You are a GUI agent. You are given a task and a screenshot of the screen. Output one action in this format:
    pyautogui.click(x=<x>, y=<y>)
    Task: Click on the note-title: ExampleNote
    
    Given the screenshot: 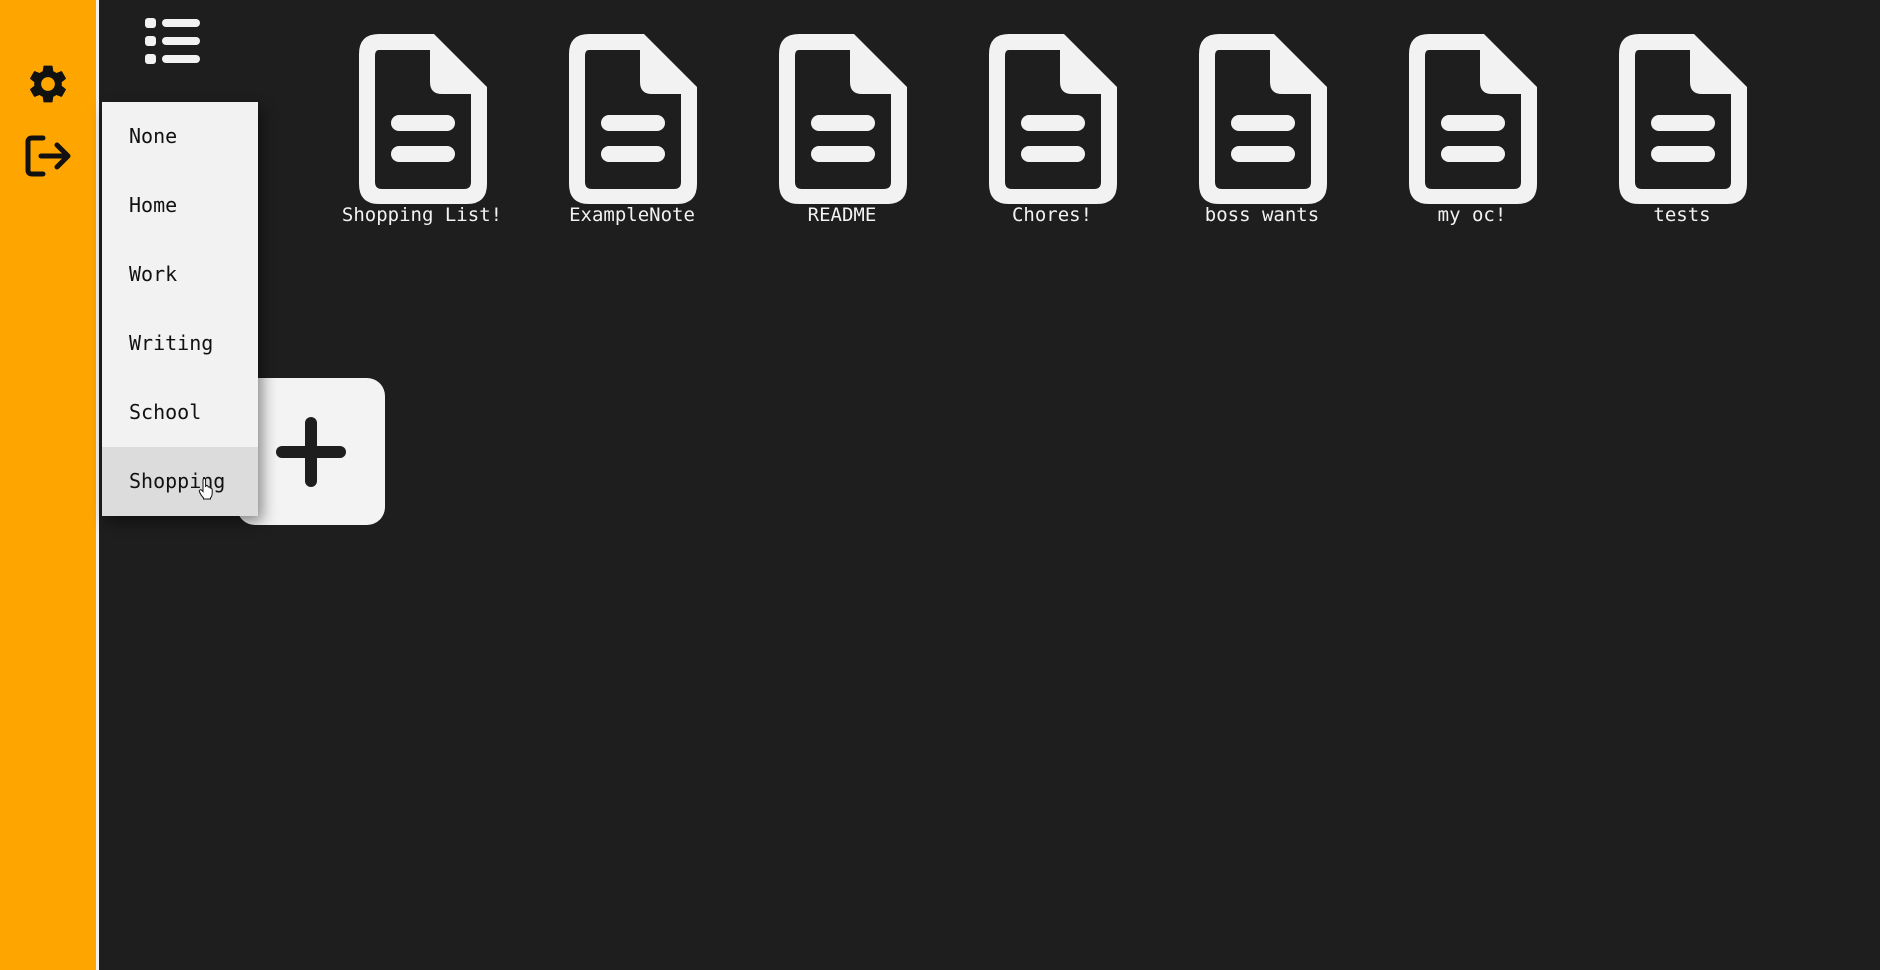 What is the action you would take?
    pyautogui.click(x=632, y=215)
    